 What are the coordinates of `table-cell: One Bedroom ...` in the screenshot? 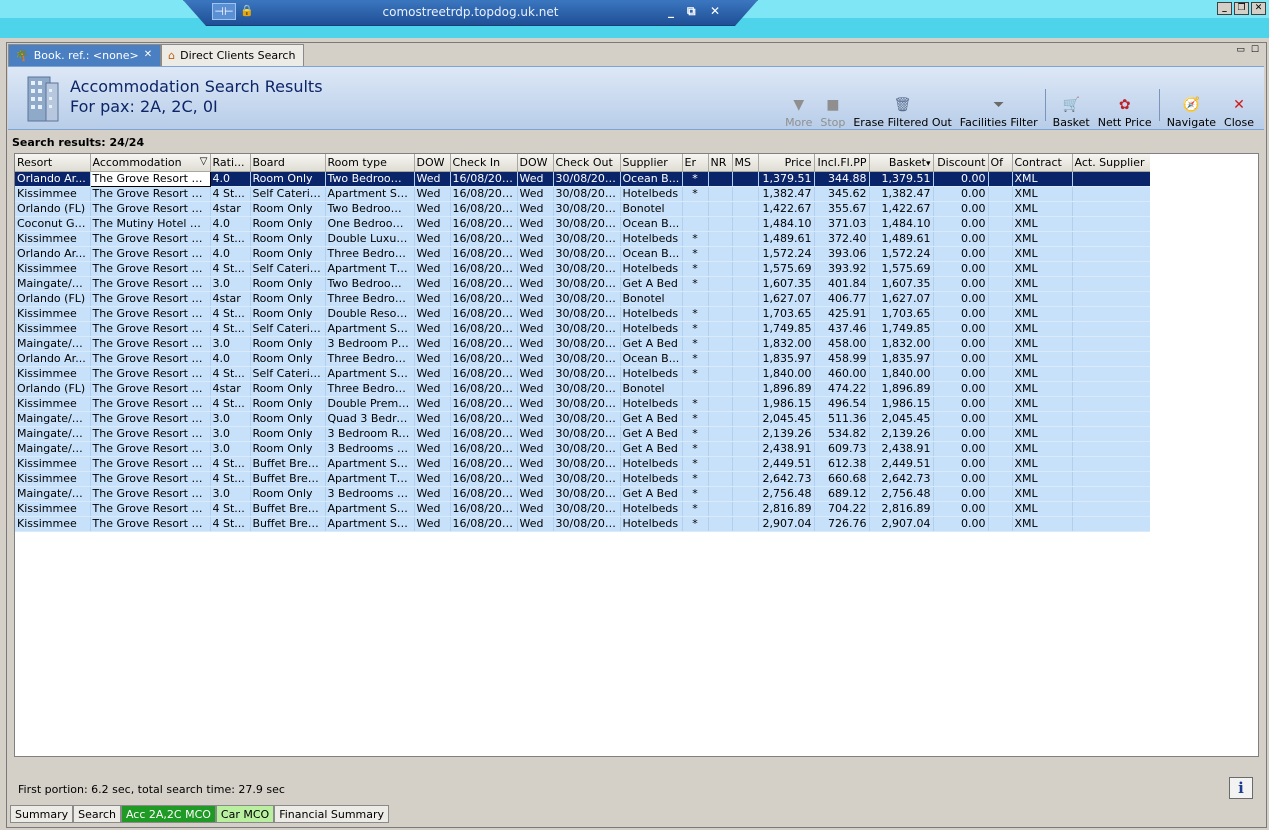 It's located at (370, 224).